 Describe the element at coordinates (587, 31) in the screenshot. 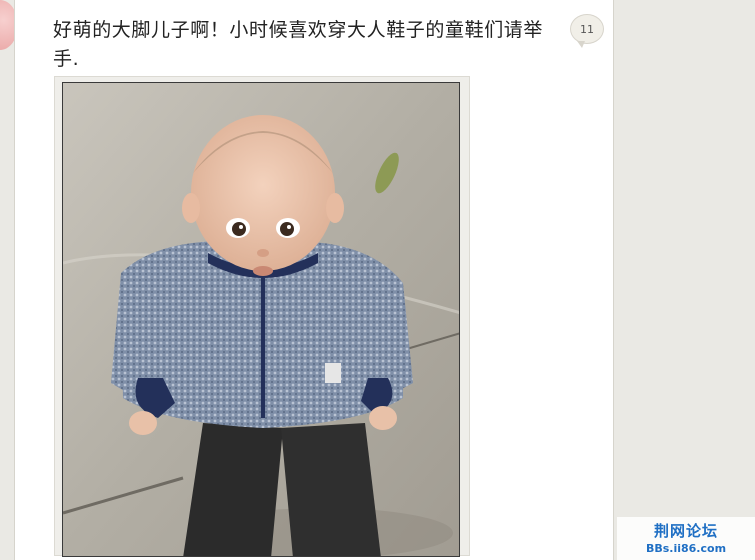

I see `reply-count-badge: 11` at that location.